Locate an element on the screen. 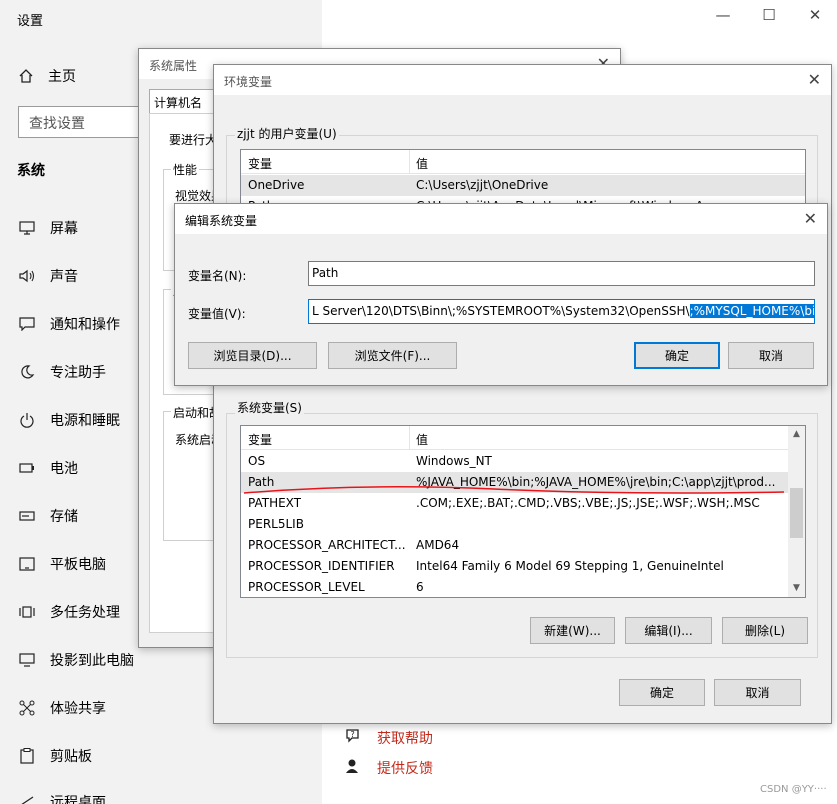  home-icon is located at coordinates (26, 76).